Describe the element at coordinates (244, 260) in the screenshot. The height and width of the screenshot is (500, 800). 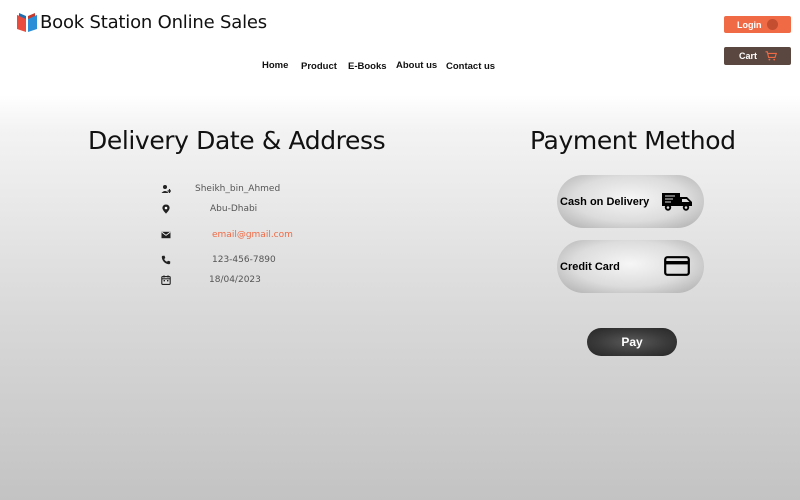
I see `customer-phone: 123-456-7890` at that location.